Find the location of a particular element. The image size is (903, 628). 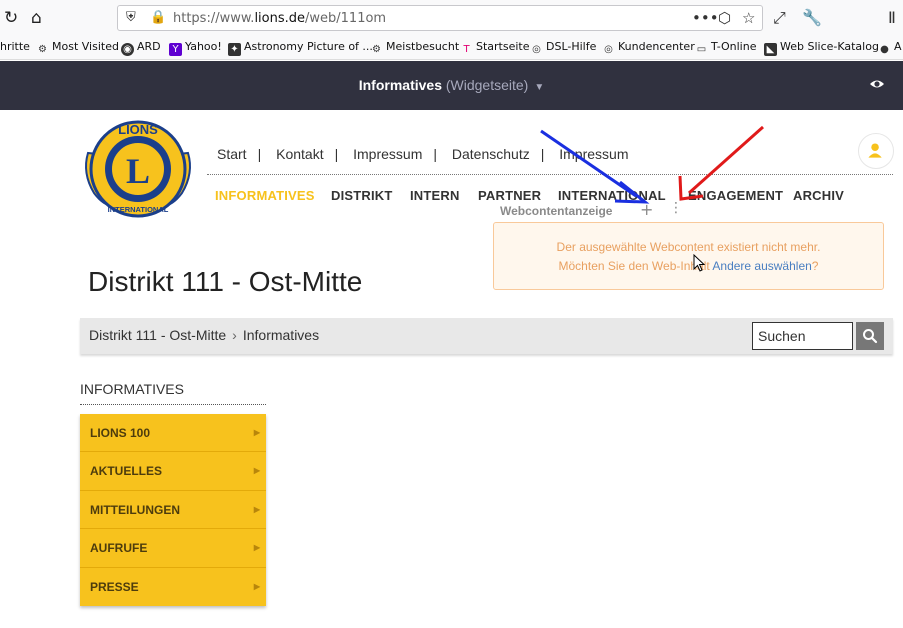

lions-logo-icon: L LIONS INTERNATIONAL is located at coordinates (138, 169).